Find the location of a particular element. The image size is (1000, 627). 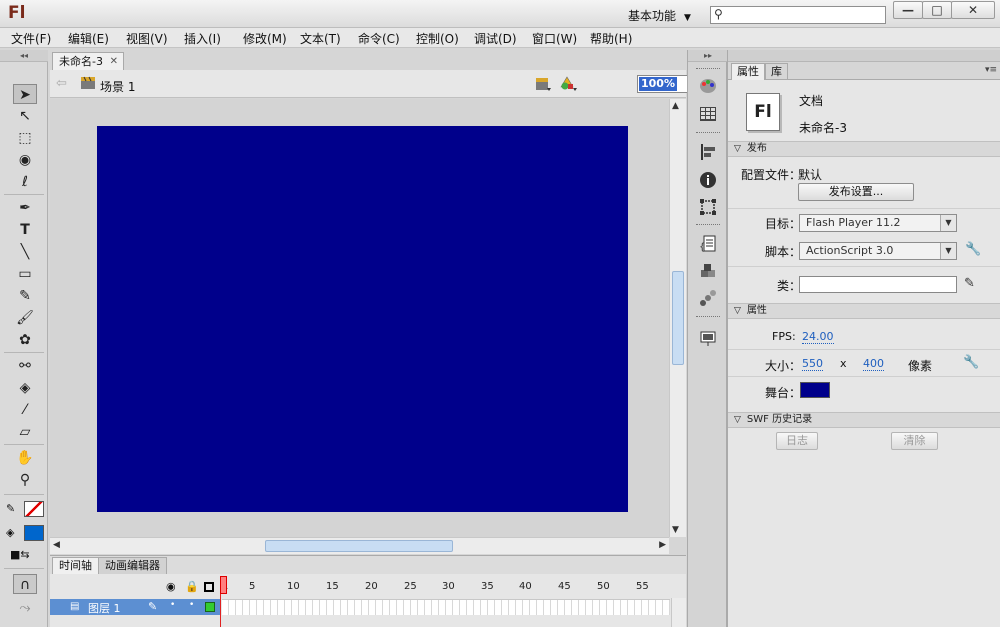

edit-scene-icon is located at coordinates (543, 84).